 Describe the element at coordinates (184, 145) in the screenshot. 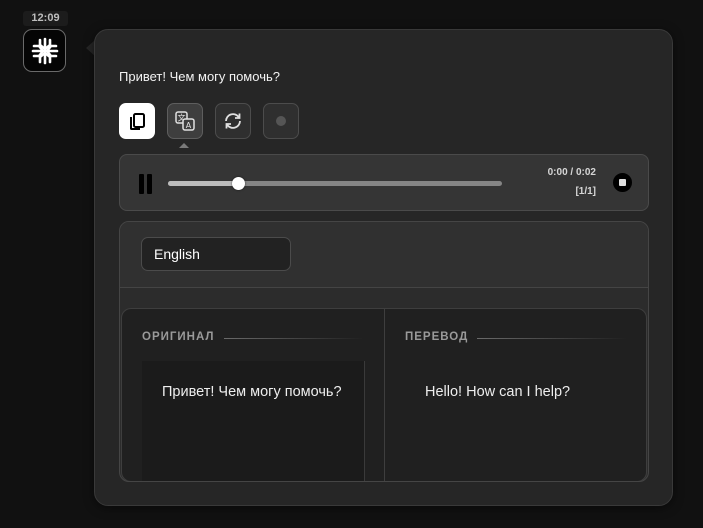

I see `active-tab-caret` at that location.